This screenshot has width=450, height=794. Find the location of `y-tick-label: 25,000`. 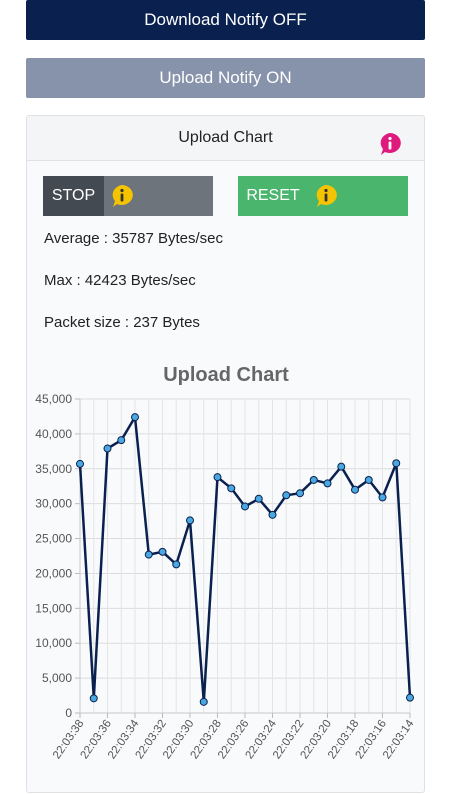

y-tick-label: 25,000 is located at coordinates (53, 539).